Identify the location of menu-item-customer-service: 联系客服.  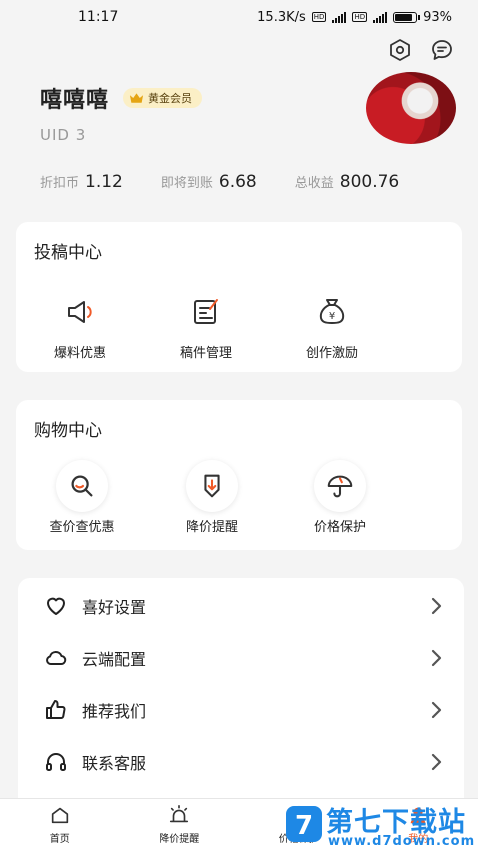
(241, 762).